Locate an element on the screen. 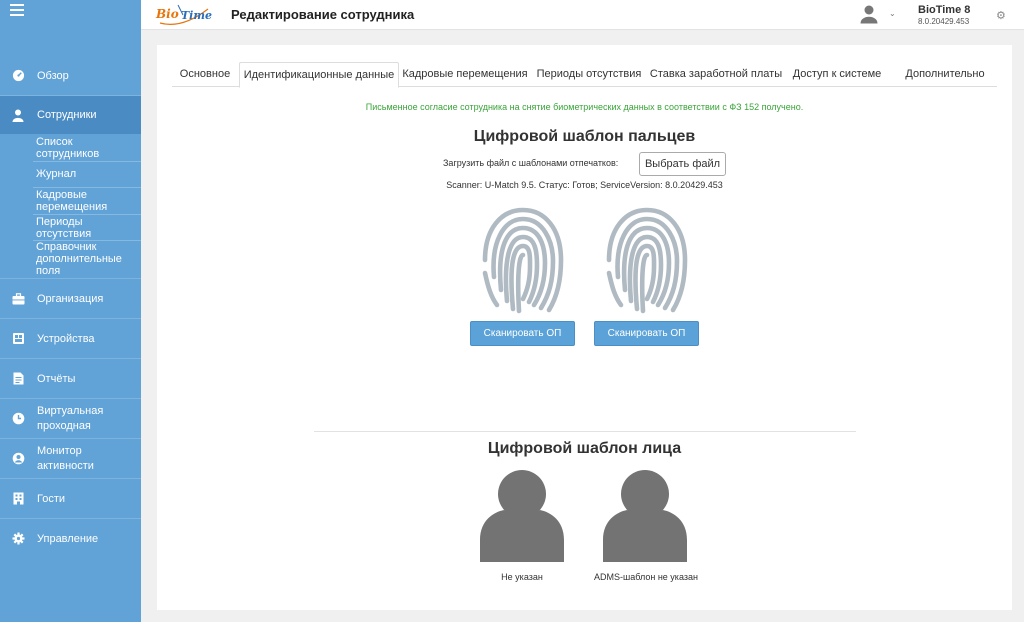  sidebar-item-devices: Устройства is located at coordinates (70, 338).